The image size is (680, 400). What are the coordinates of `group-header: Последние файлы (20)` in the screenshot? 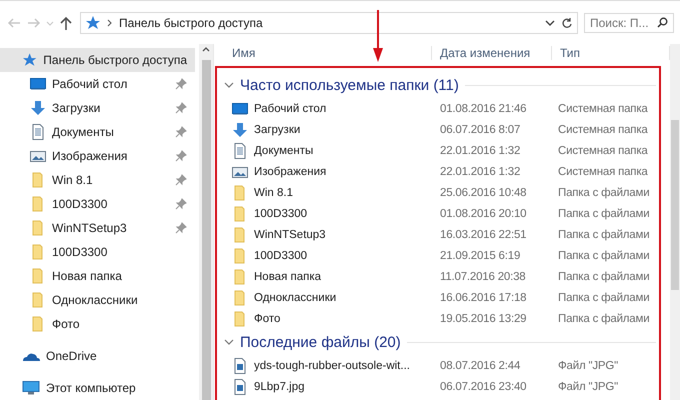 It's located at (320, 342).